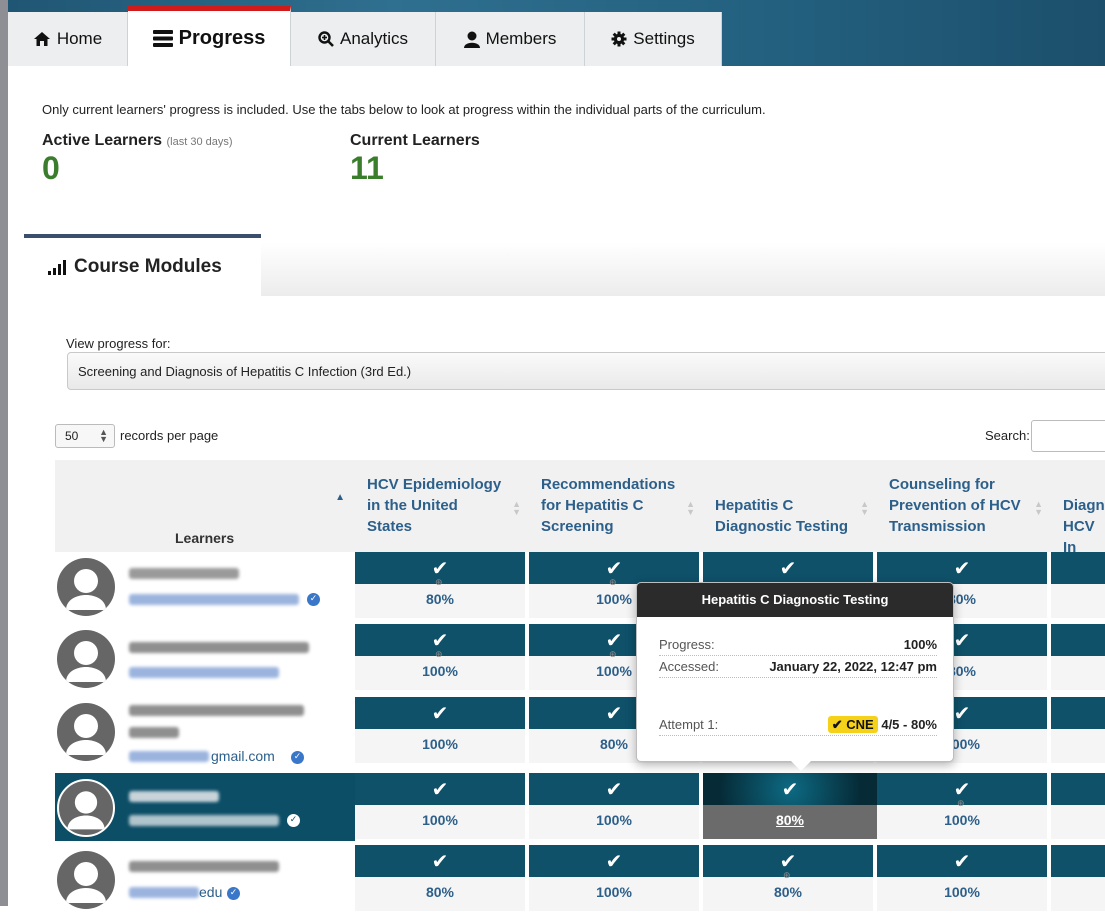 The image size is (1105, 913). I want to click on popover-accessed-row: Accessed: January 22, 2022, 12:47 pm, so click(798, 667).